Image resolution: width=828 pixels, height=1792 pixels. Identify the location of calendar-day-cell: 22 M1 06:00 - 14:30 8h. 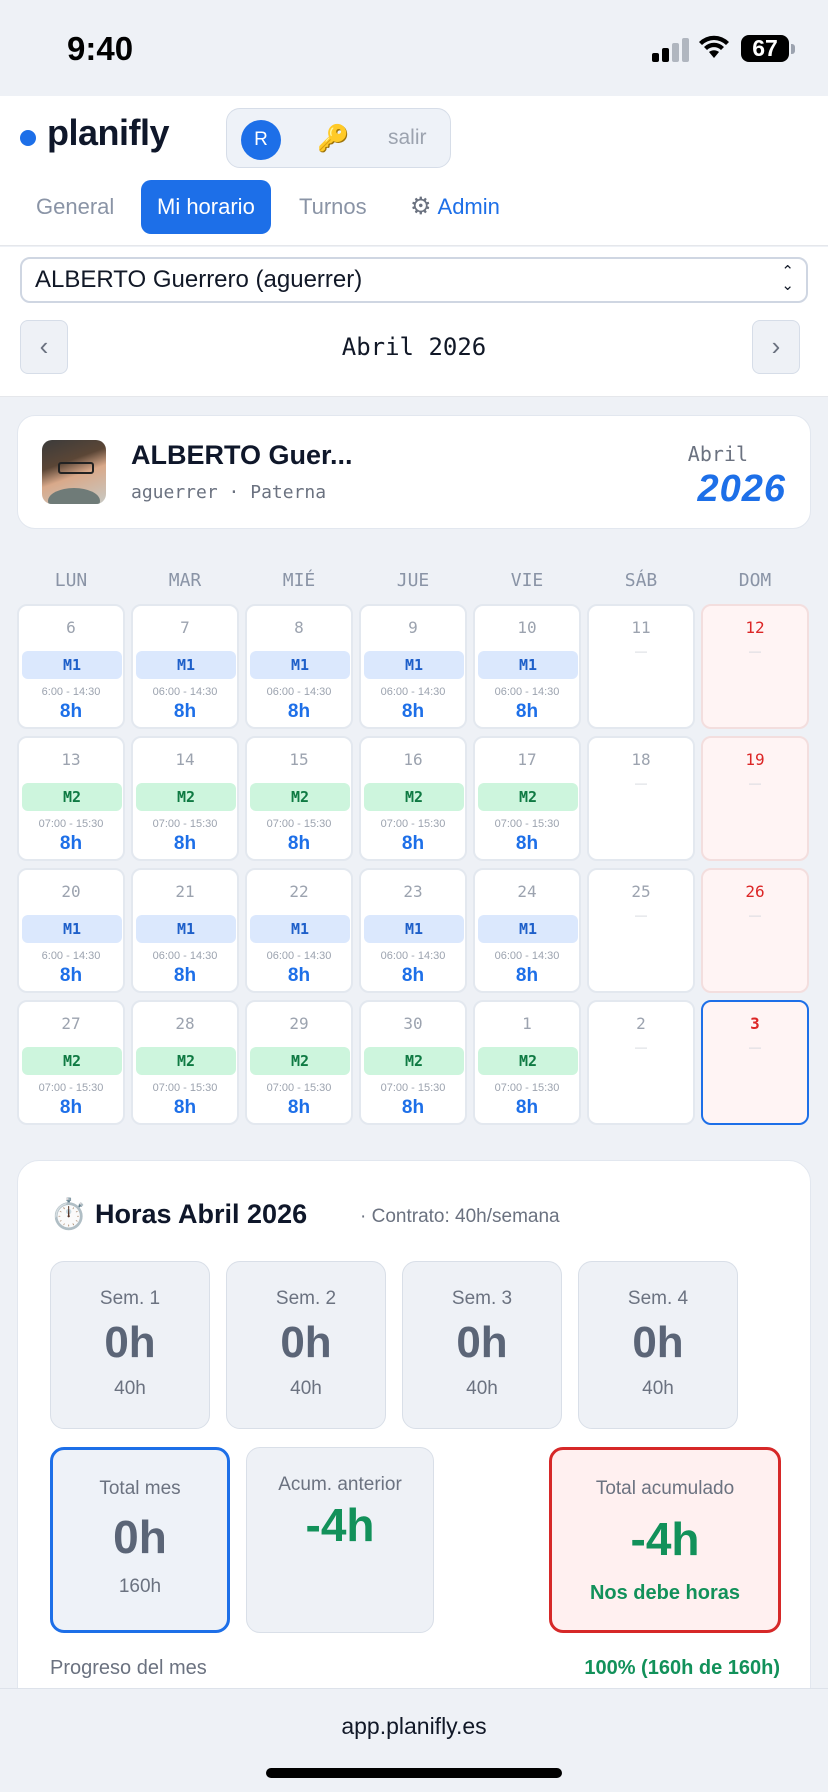
(299, 930).